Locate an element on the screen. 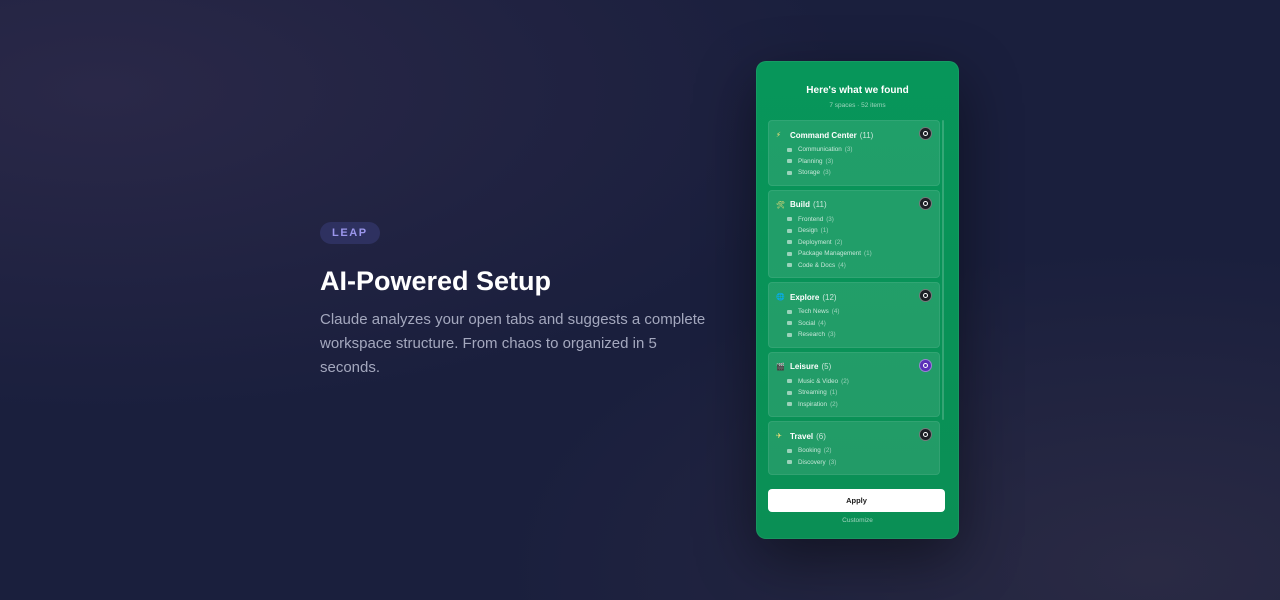  folder-name: Streaming is located at coordinates (812, 393).